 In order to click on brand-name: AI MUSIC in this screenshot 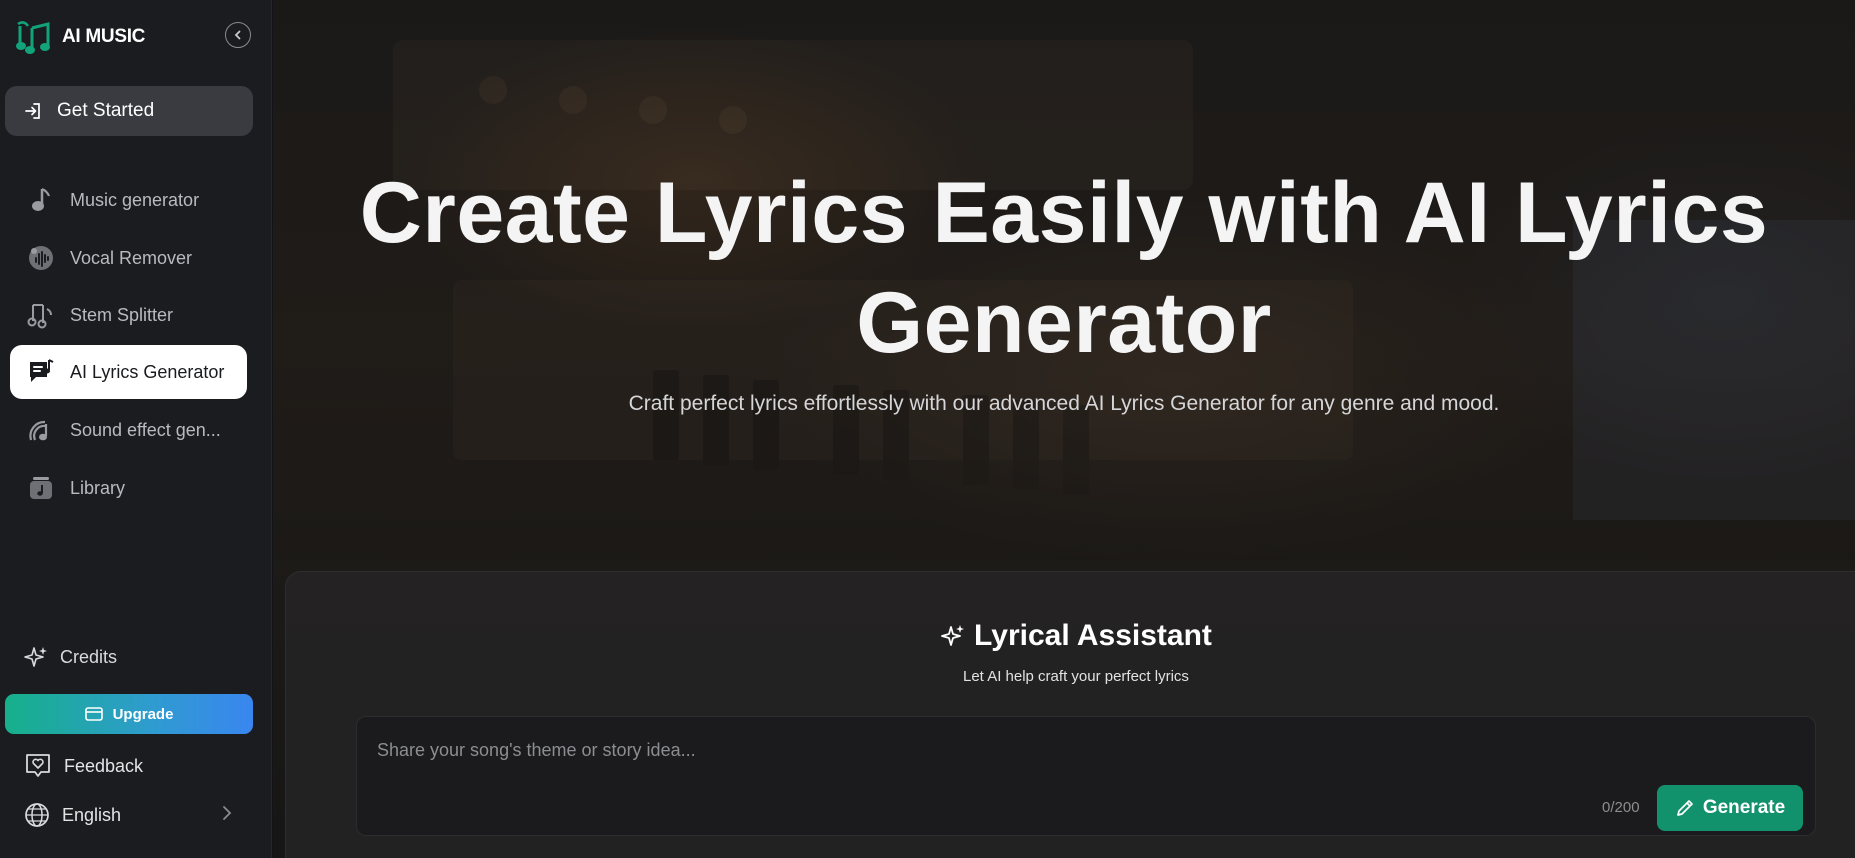, I will do `click(104, 36)`.